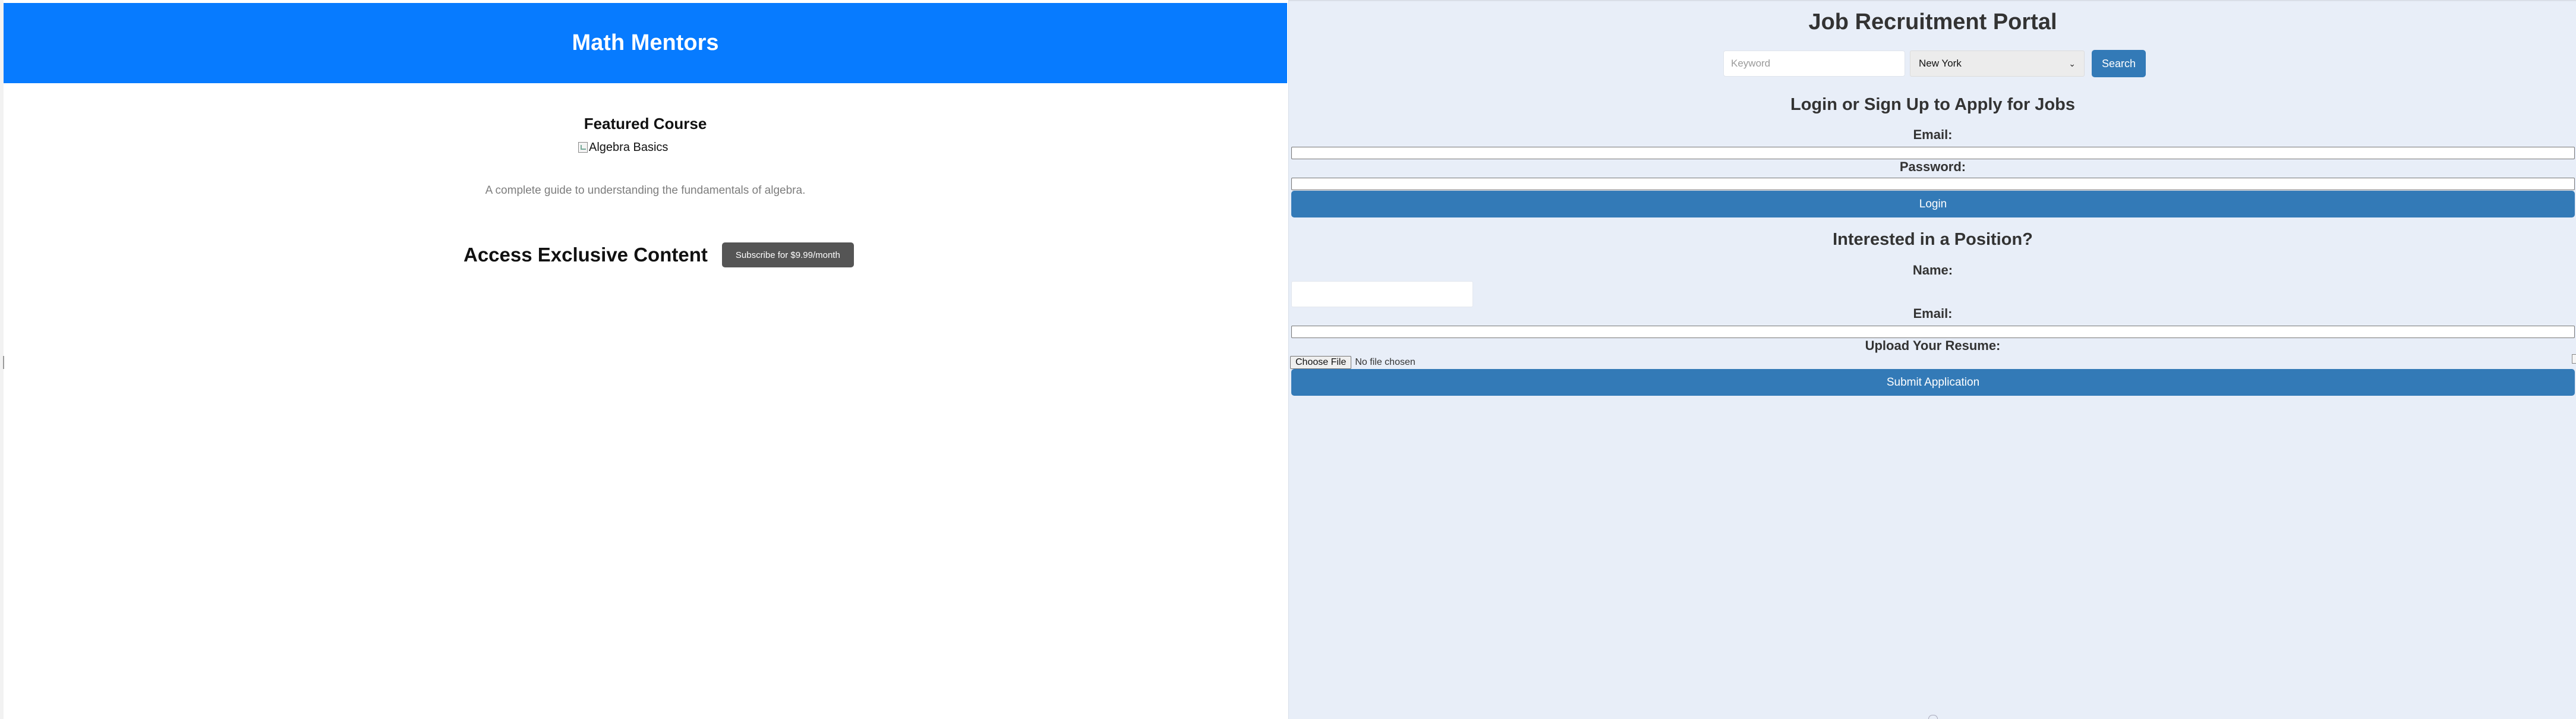  I want to click on location-selected-value: New York, so click(1941, 64).